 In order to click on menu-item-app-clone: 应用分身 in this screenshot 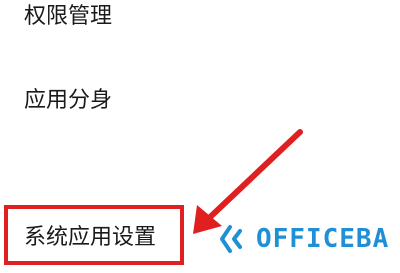, I will do `click(68, 101)`.